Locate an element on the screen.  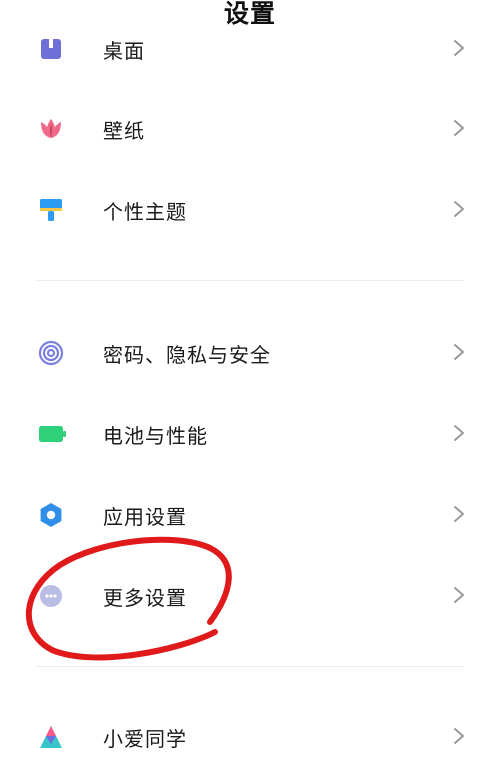
settings-item-wallpaper: 壁纸 is located at coordinates (250, 128).